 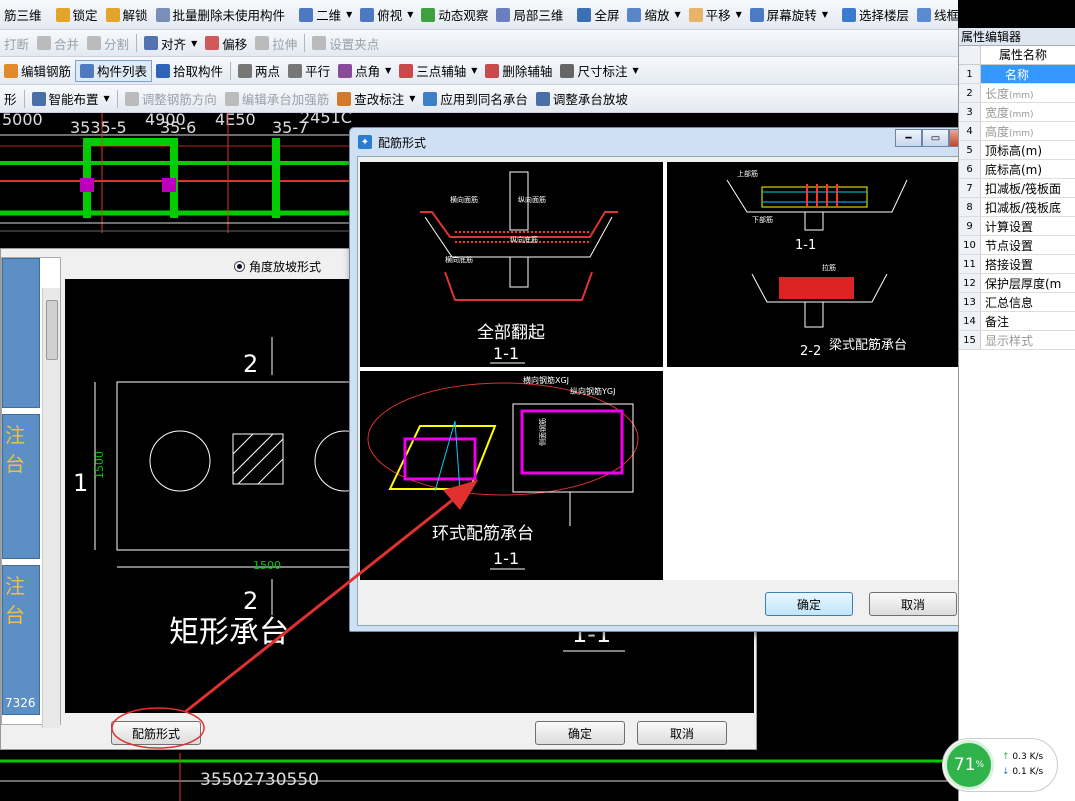 I want to click on property-name: 汇总信息, so click(x=1009, y=302).